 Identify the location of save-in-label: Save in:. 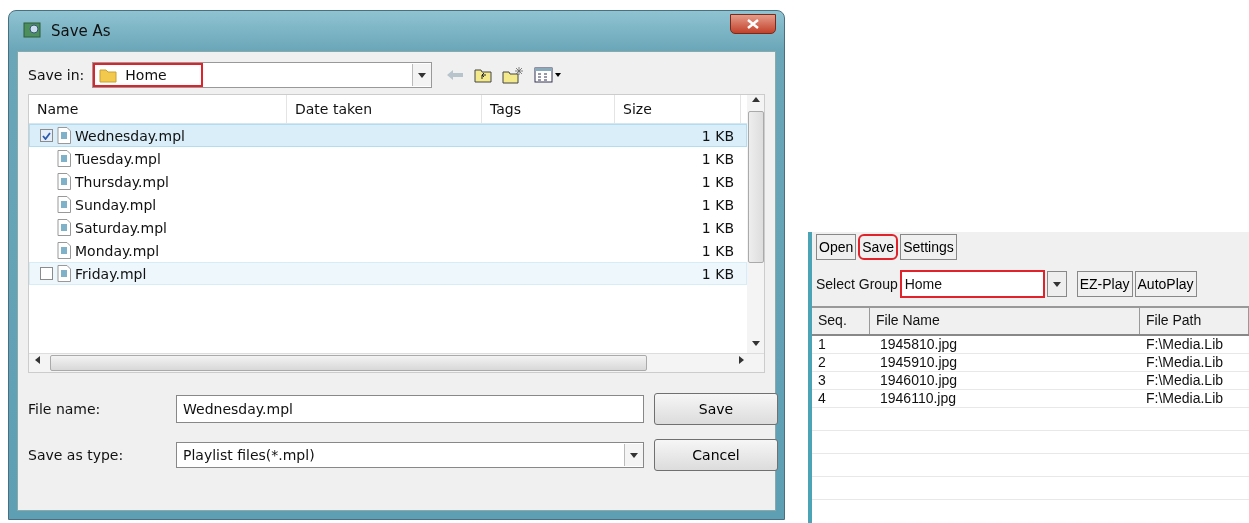
(56, 75).